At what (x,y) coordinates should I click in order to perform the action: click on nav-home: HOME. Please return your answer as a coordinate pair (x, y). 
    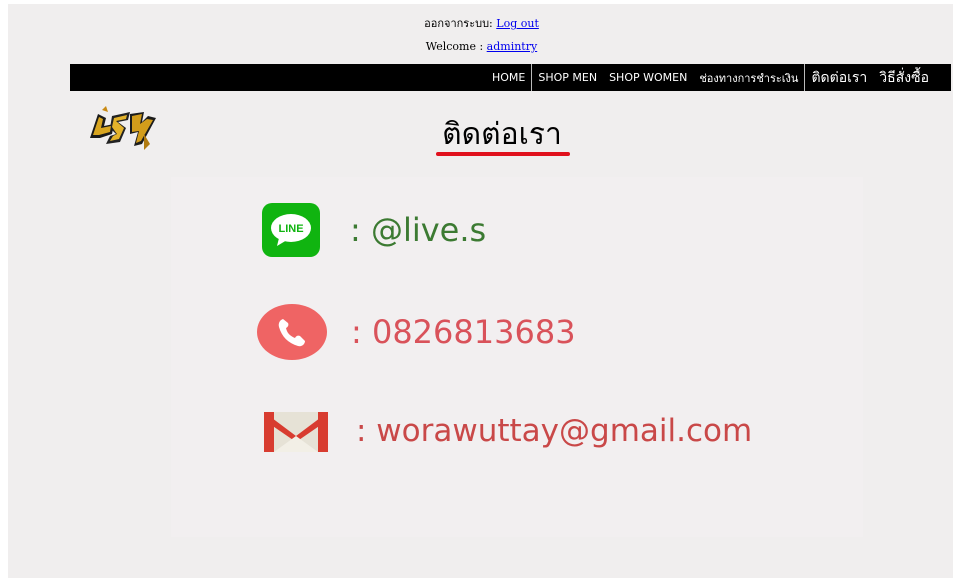
    Looking at the image, I should click on (509, 77).